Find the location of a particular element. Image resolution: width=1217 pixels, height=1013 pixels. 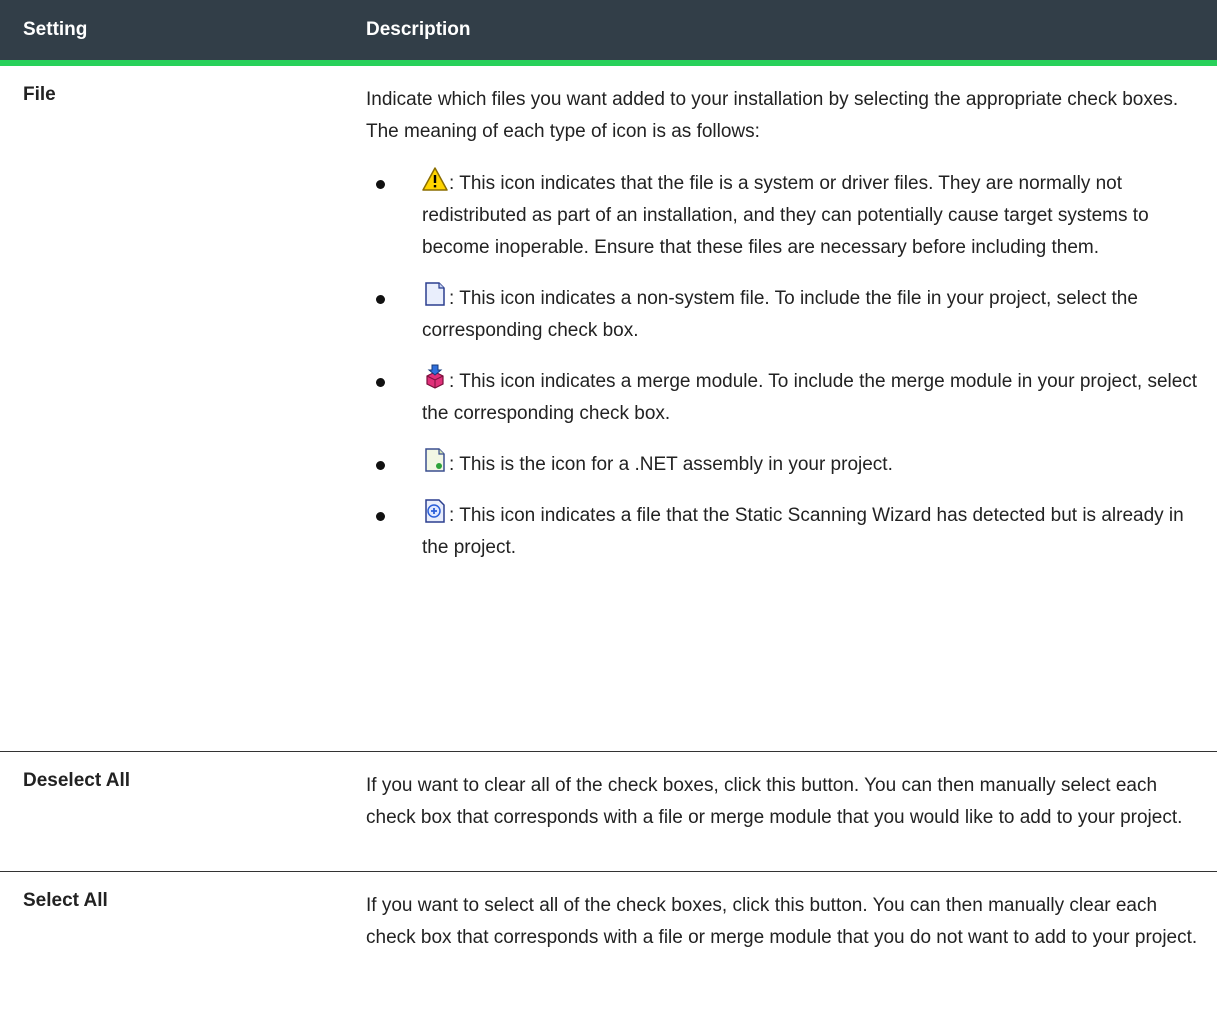

detected-file-icon is located at coordinates (435, 511).